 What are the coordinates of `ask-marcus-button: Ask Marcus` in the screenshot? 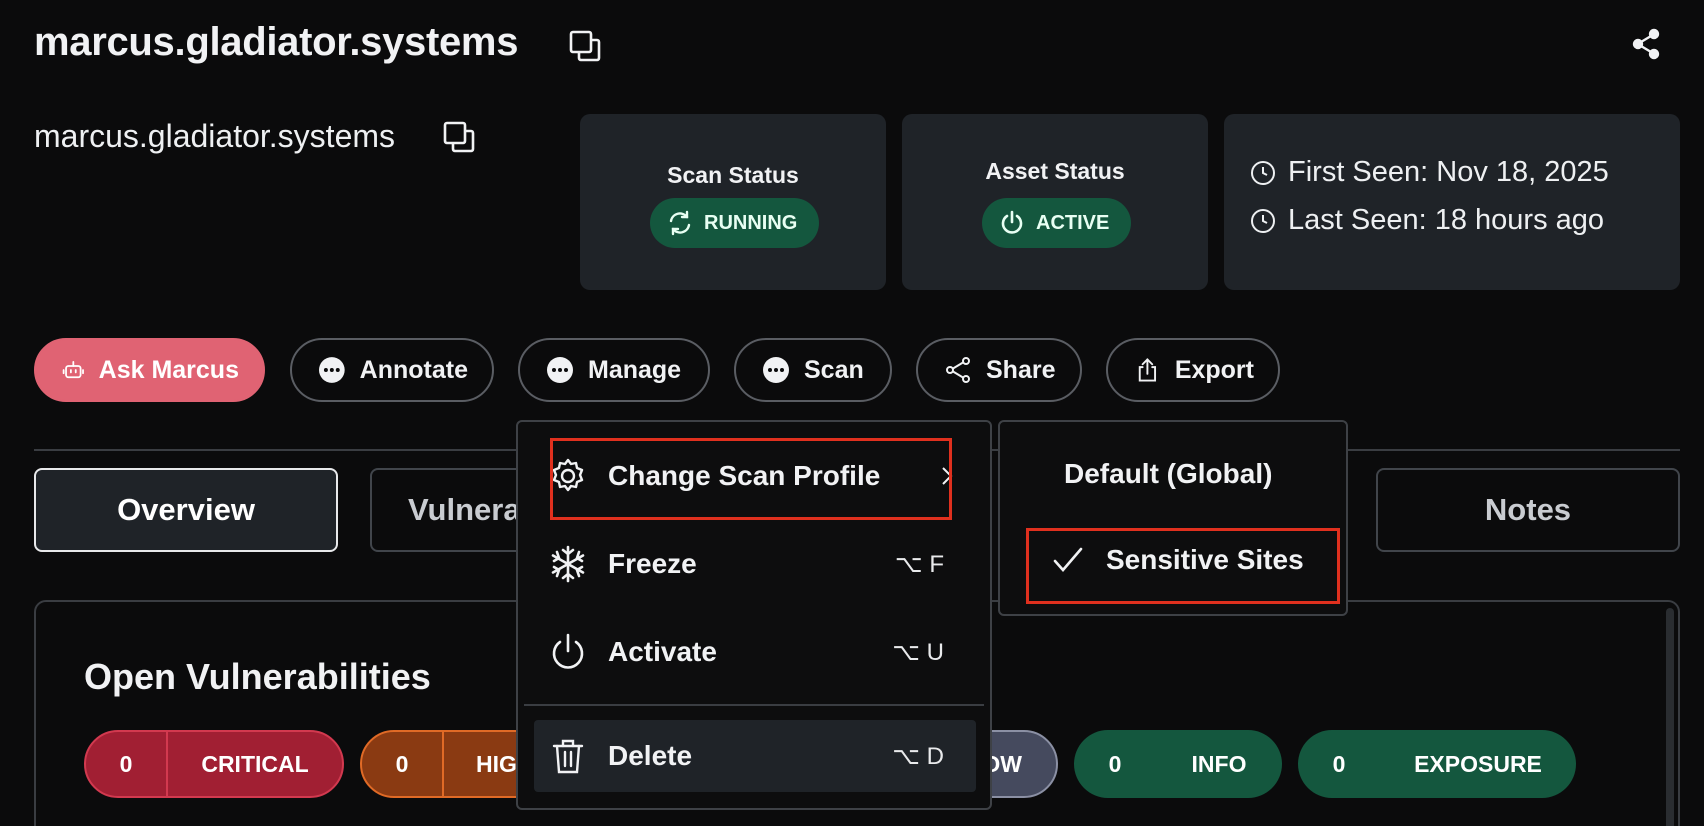 It's located at (149, 370).